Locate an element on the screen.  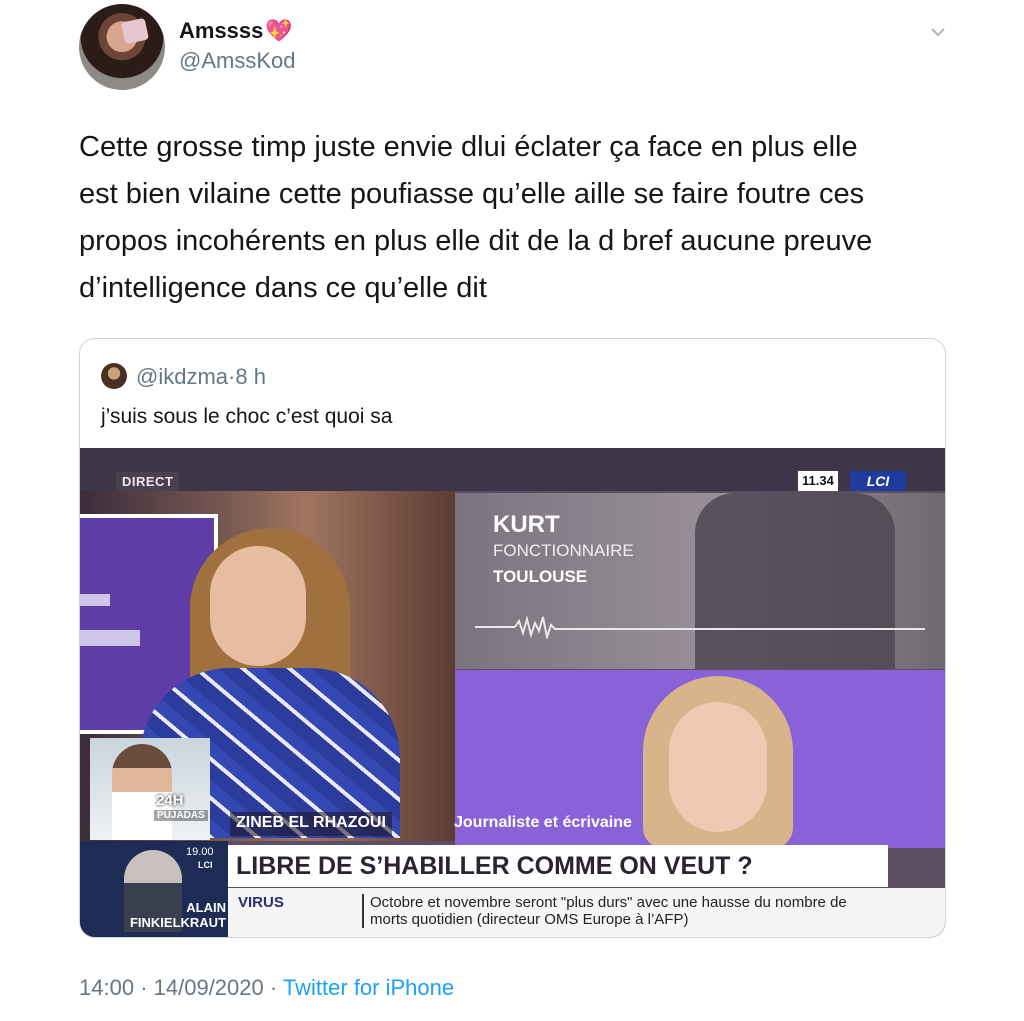
next-show-name-1: ALAIN is located at coordinates (206, 907).